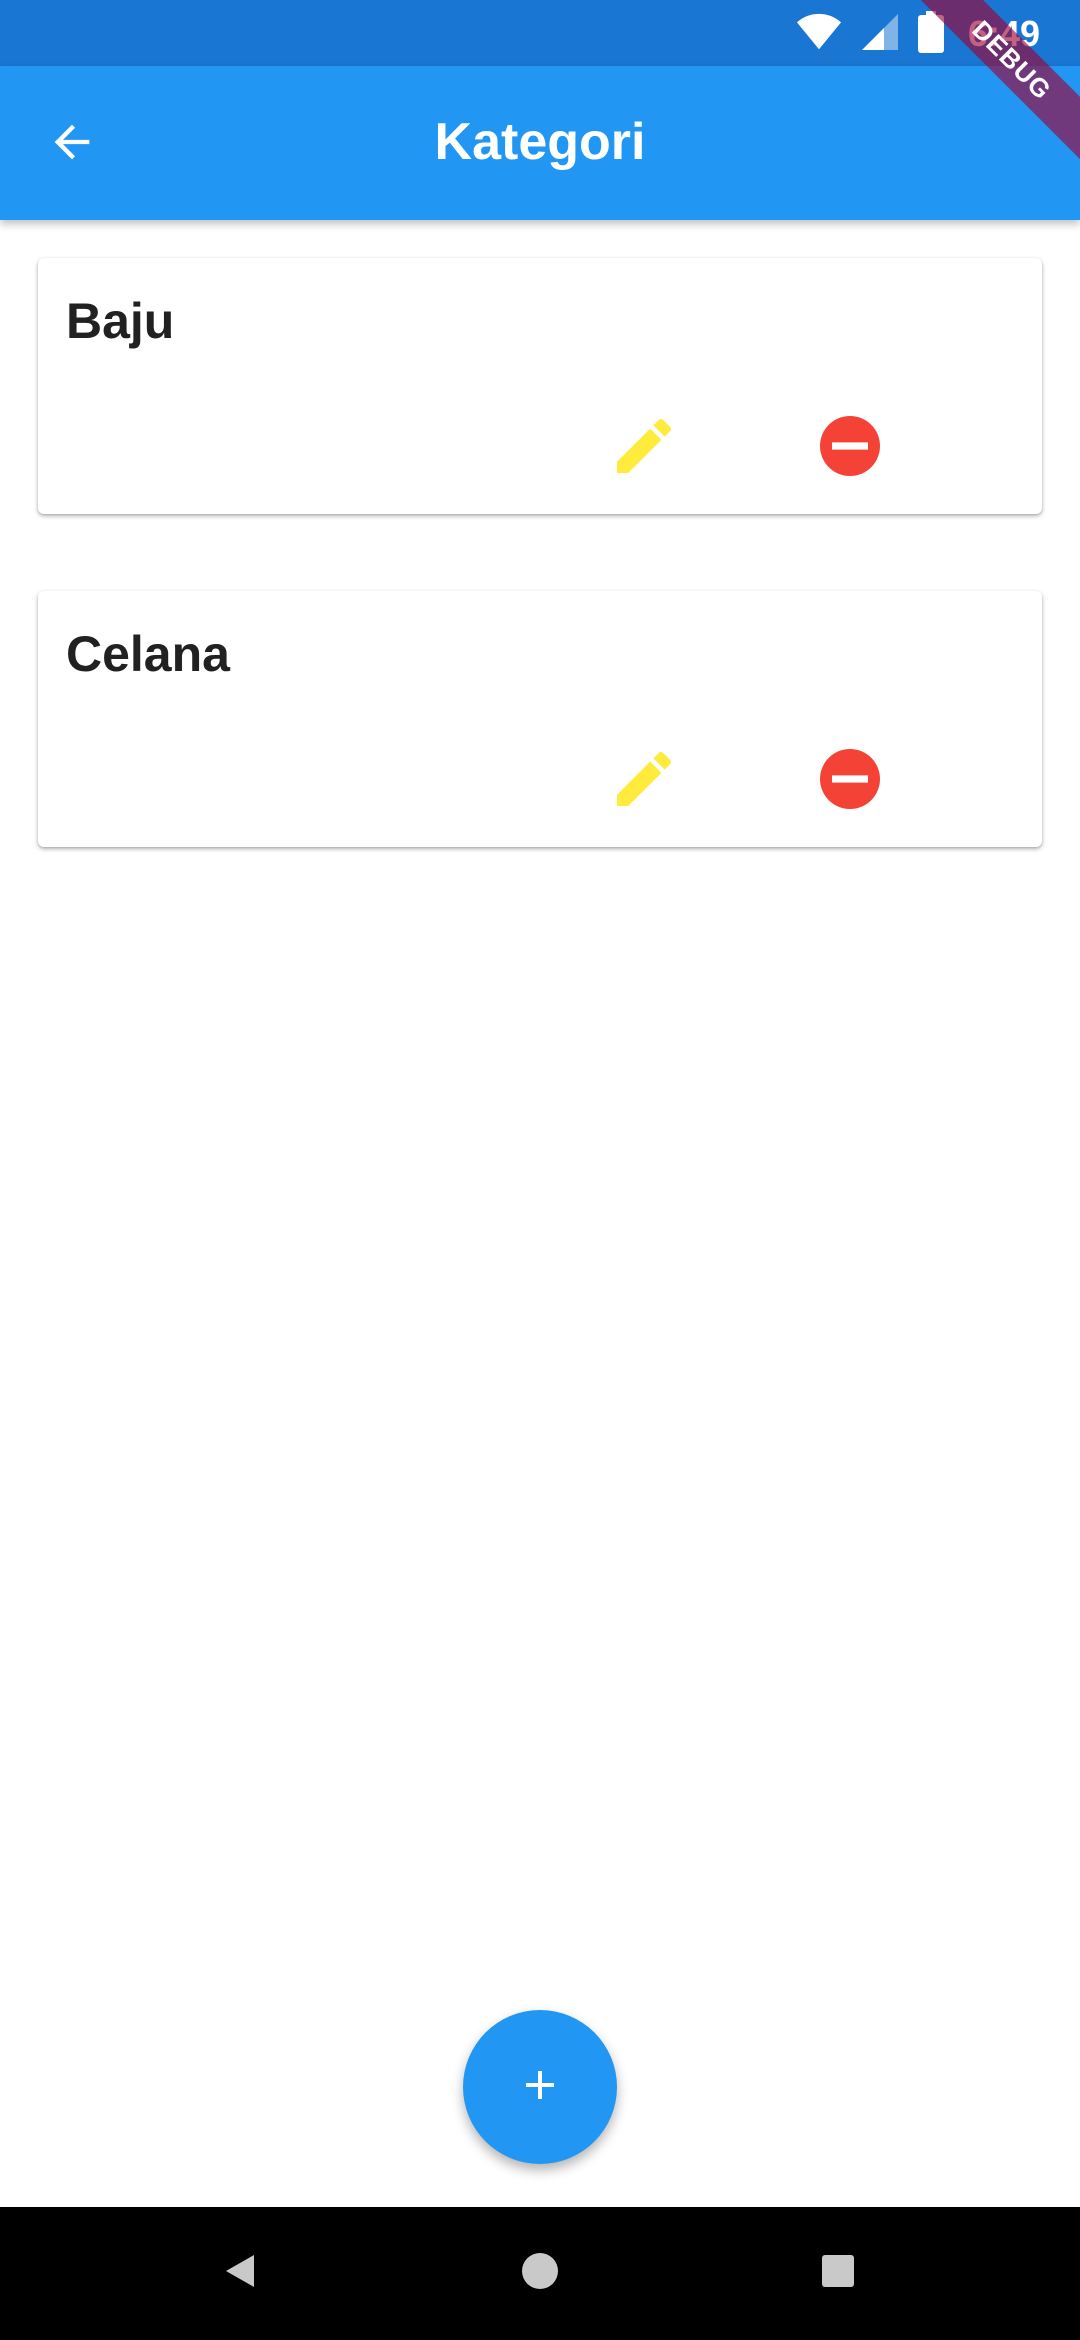 This screenshot has width=1080, height=2340. I want to click on status-bar: 6:49, so click(540, 33).